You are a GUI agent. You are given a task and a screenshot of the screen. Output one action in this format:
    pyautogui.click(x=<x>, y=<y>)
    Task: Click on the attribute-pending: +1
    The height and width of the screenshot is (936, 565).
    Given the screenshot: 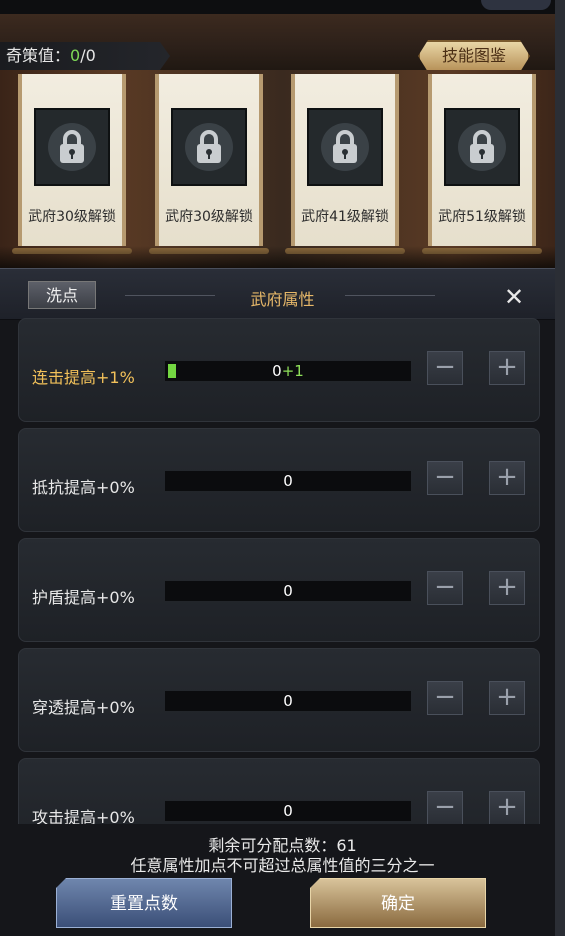 What is the action you would take?
    pyautogui.click(x=292, y=371)
    